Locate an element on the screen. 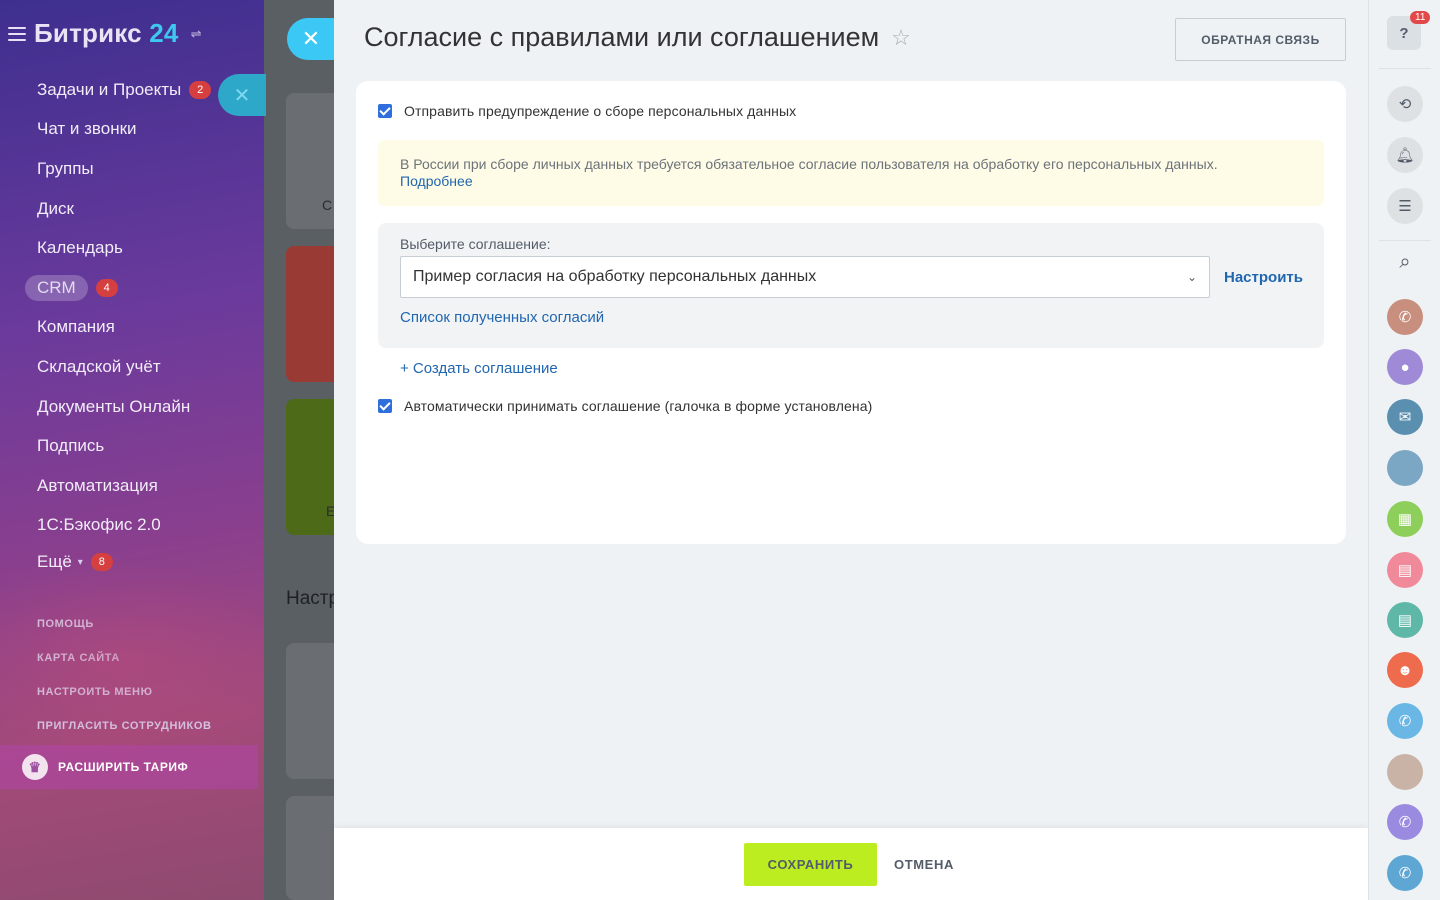  create-agreement-link: + Создать соглашение is located at coordinates (479, 368).